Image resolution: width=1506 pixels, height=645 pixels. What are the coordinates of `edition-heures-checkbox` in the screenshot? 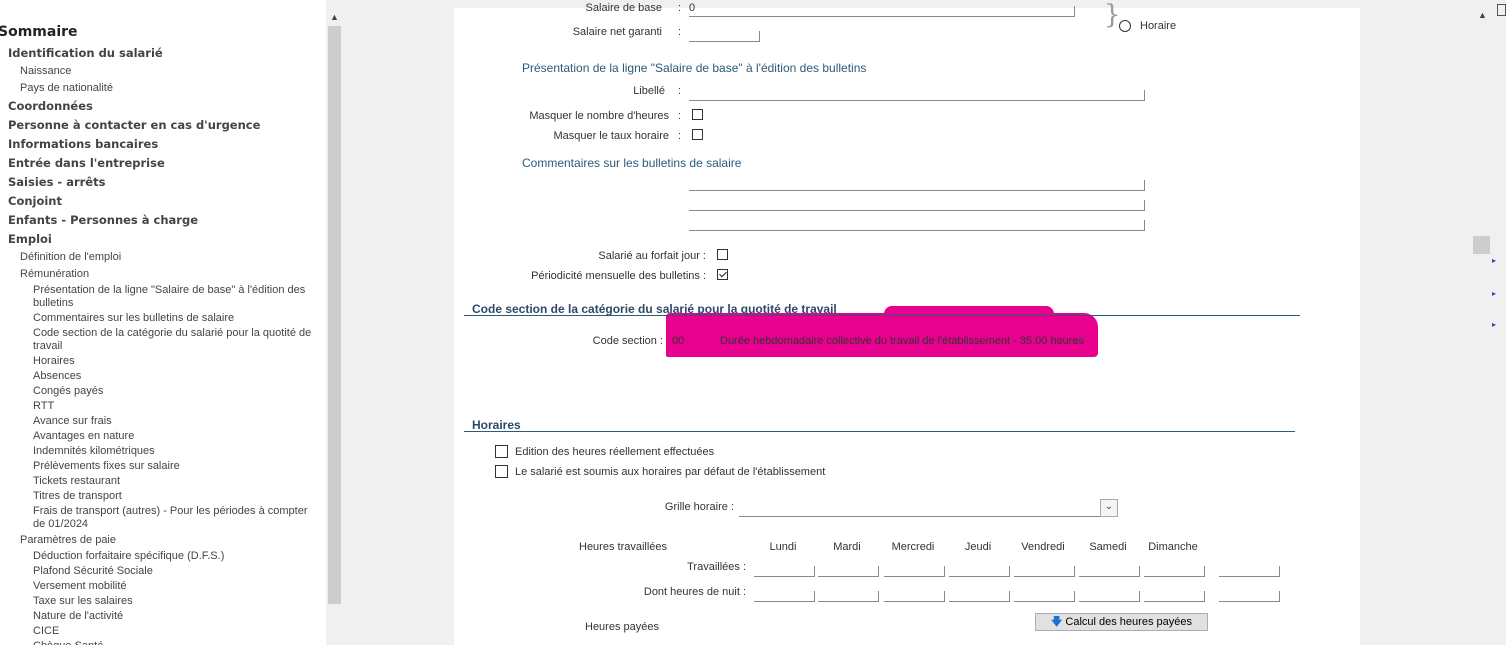 It's located at (501, 451).